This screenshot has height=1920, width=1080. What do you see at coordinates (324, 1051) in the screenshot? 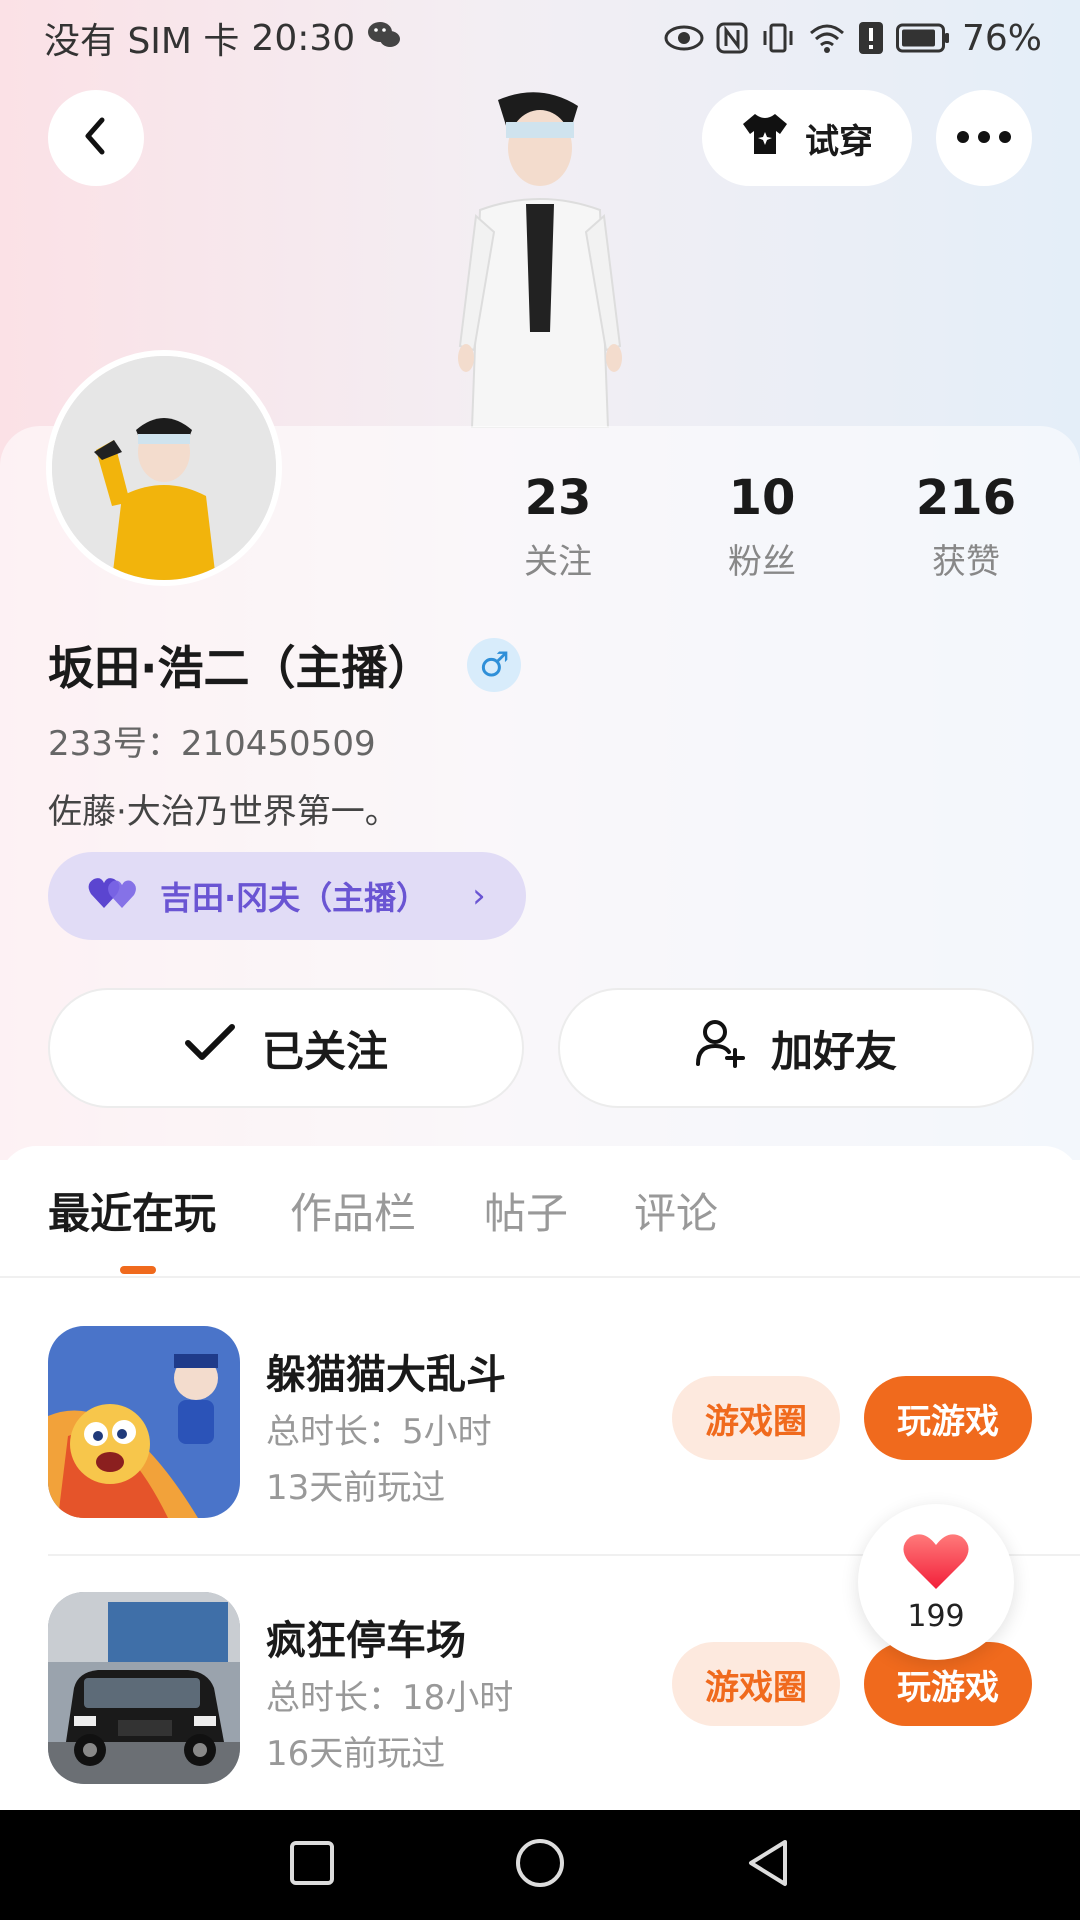
I see `follow-label: 已关注` at bounding box center [324, 1051].